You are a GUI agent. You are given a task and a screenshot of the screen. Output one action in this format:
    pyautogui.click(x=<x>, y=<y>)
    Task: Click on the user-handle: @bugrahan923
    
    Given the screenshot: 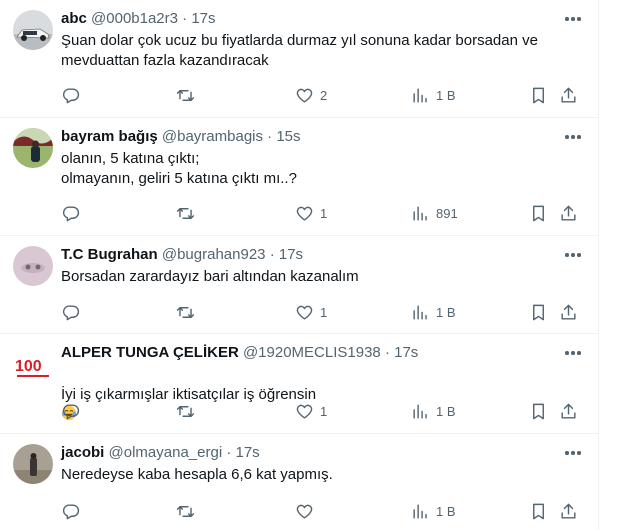 What is the action you would take?
    pyautogui.click(x=214, y=254)
    